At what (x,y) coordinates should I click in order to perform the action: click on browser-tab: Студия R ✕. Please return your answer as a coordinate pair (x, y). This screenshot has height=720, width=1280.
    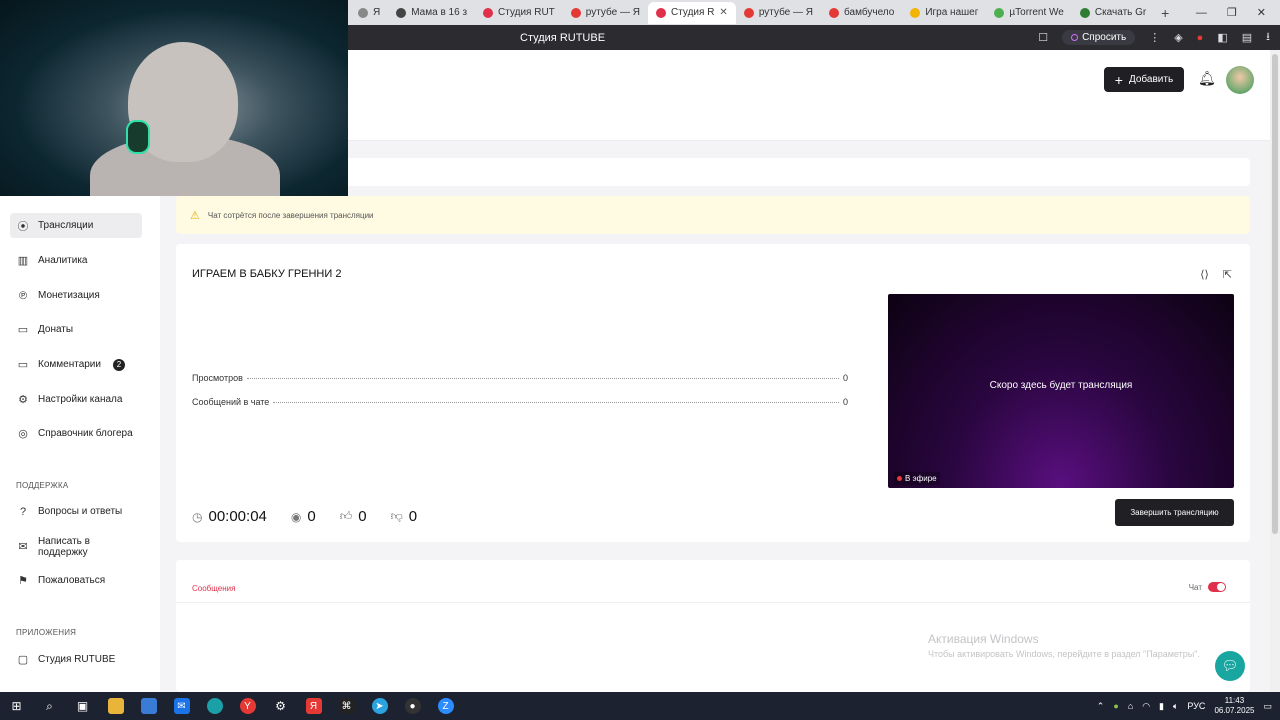
    Looking at the image, I should click on (692, 12).